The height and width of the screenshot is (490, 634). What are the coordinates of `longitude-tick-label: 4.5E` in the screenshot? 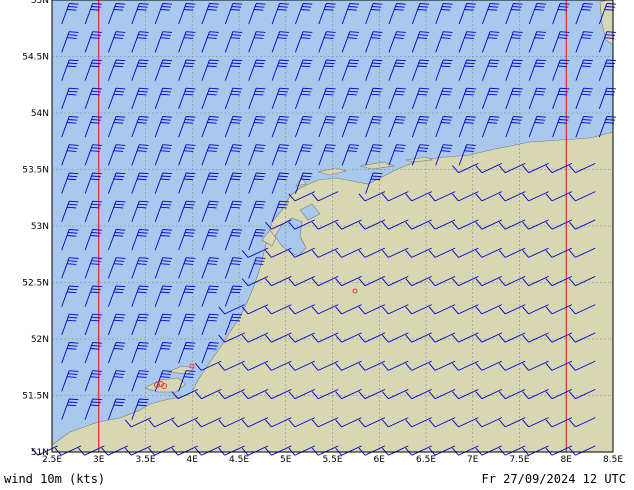 It's located at (239, 460).